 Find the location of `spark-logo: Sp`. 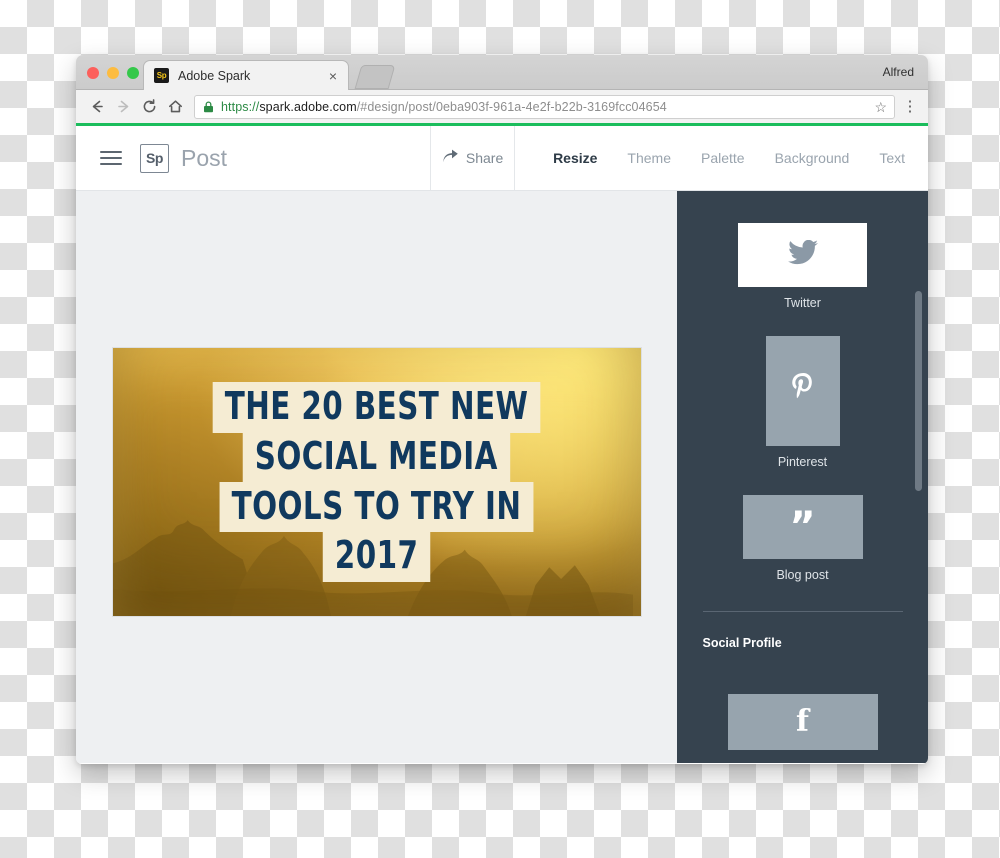

spark-logo: Sp is located at coordinates (154, 158).